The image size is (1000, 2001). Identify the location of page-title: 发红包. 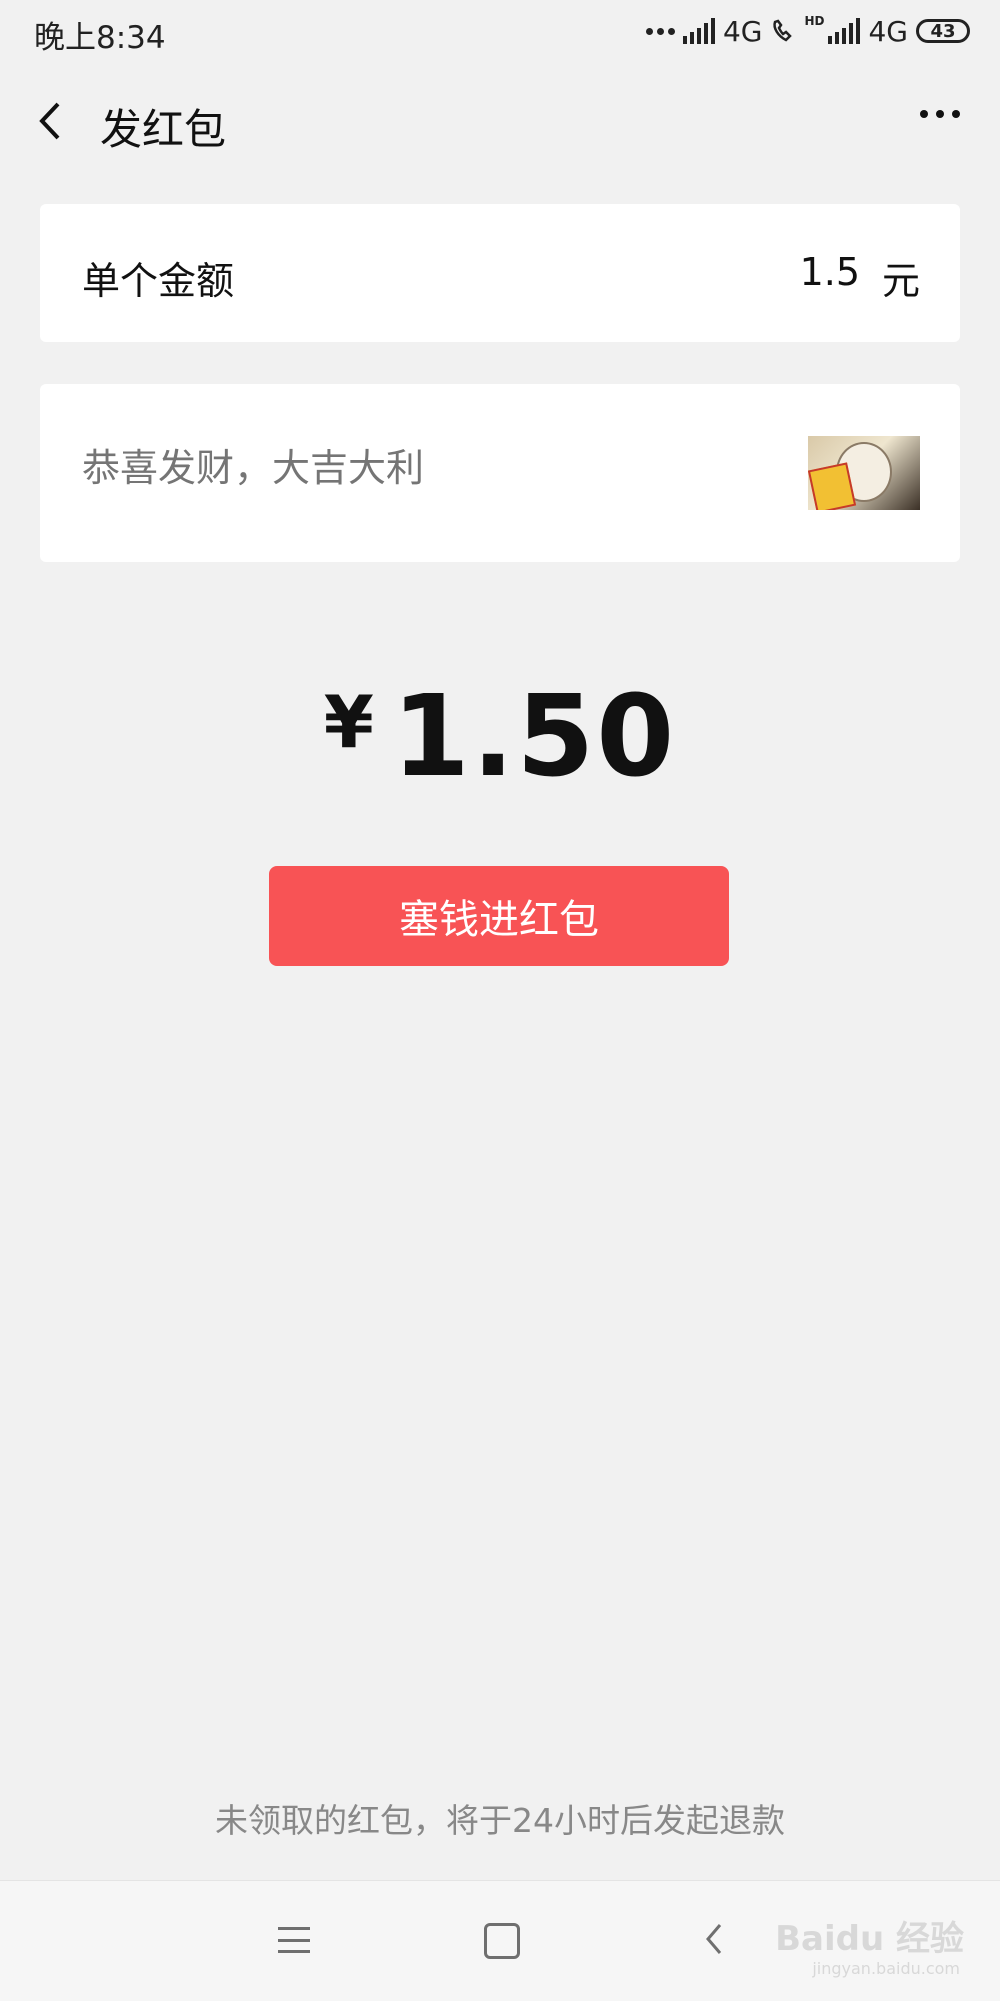
(163, 129).